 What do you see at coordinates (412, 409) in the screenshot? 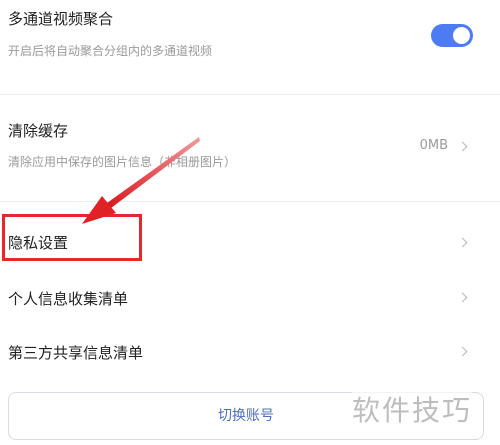
I see `watermark-text: 软件技巧` at bounding box center [412, 409].